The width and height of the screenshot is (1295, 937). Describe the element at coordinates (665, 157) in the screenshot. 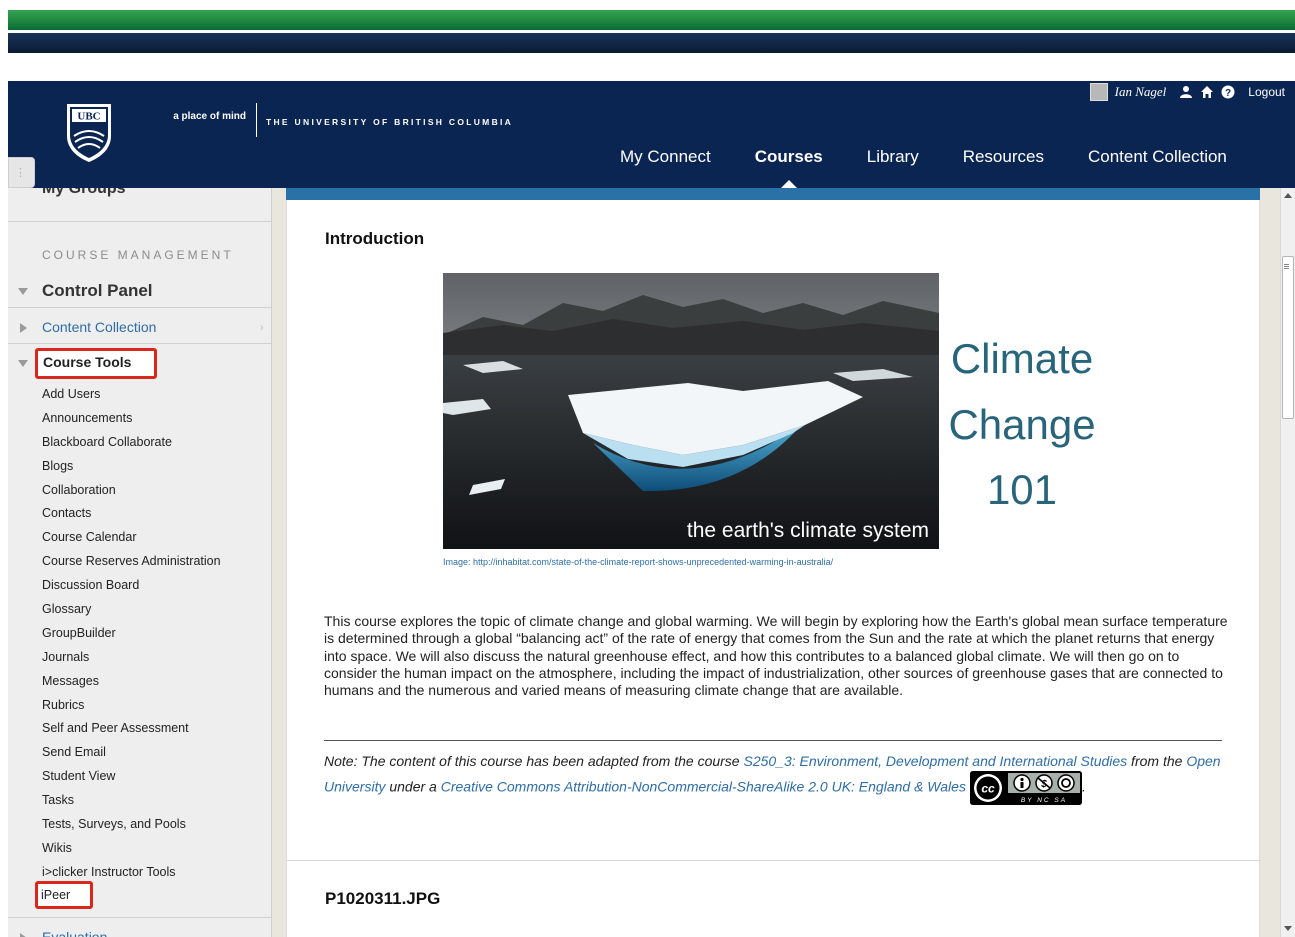

I see `tab-my-connect: My Connect` at that location.